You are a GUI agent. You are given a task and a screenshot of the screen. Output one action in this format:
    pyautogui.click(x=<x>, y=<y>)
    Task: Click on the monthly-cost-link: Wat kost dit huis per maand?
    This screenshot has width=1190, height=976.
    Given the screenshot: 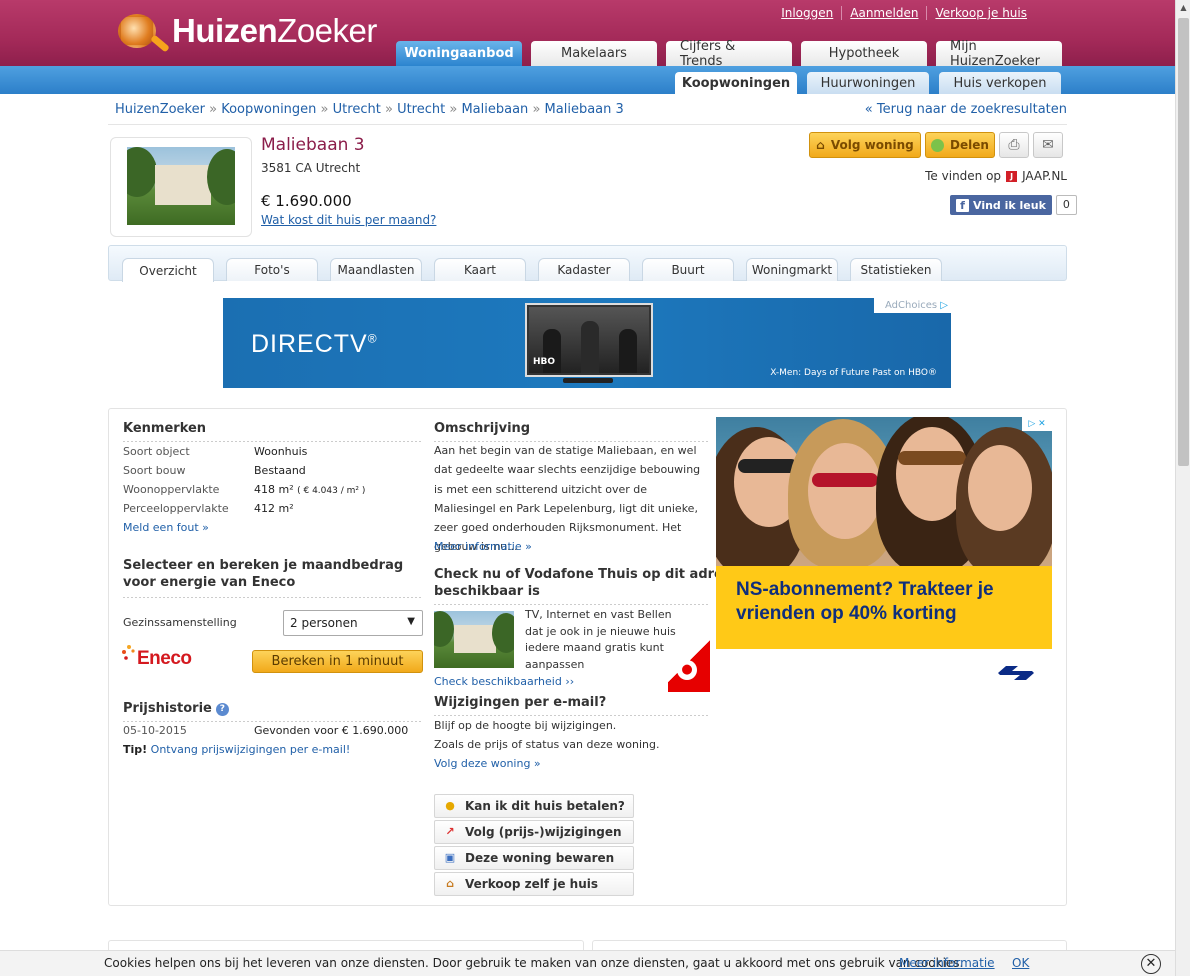 What is the action you would take?
    pyautogui.click(x=348, y=220)
    